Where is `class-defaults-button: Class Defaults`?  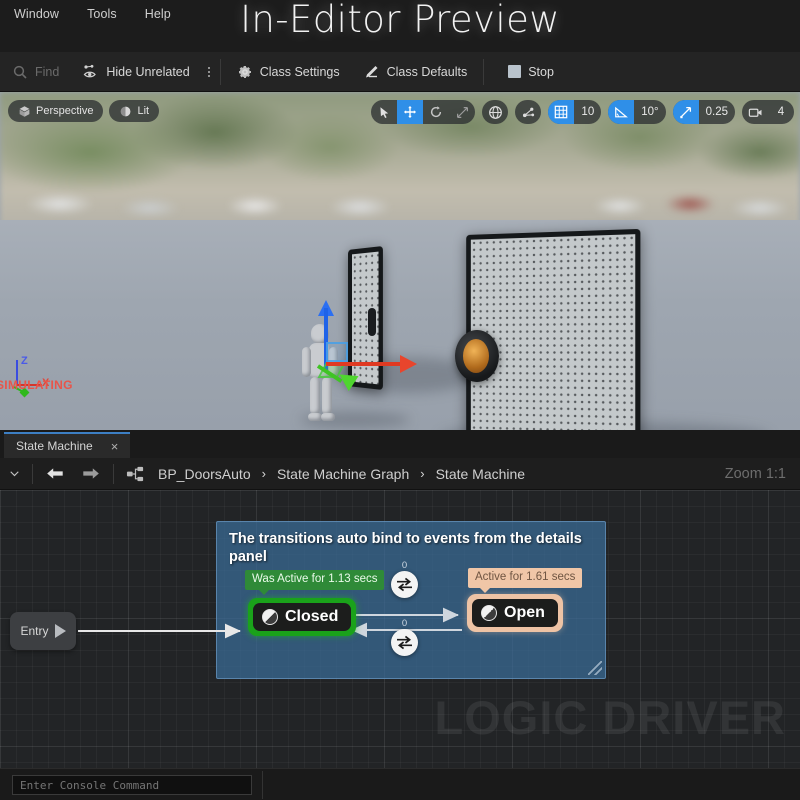 class-defaults-button: Class Defaults is located at coordinates (416, 72).